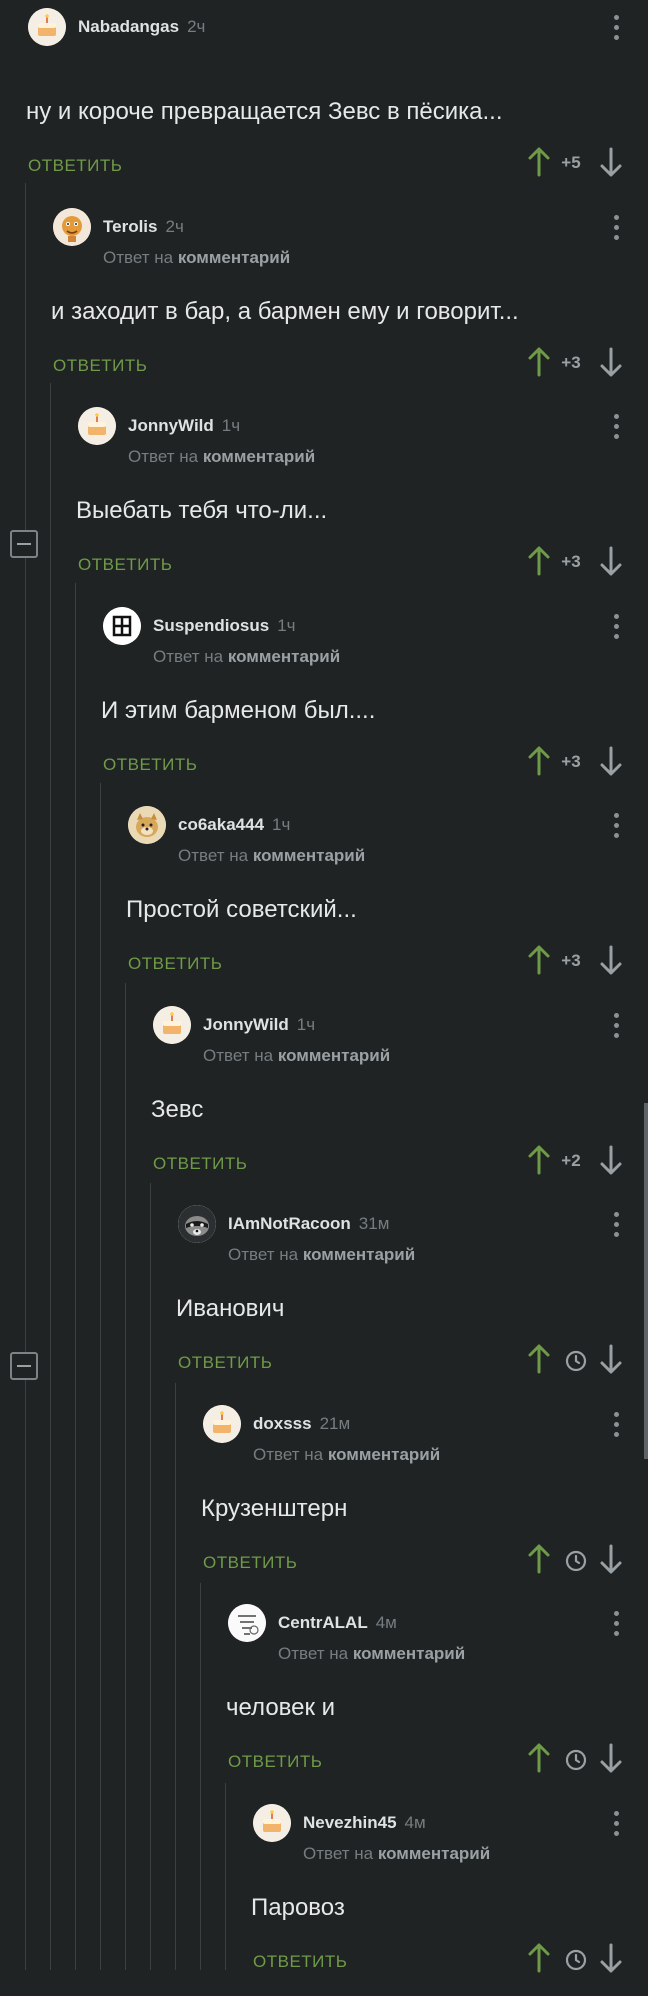 Image resolution: width=648 pixels, height=1996 pixels. What do you see at coordinates (224, 626) in the screenshot?
I see `comment-author: Suspendiosus 1ч` at bounding box center [224, 626].